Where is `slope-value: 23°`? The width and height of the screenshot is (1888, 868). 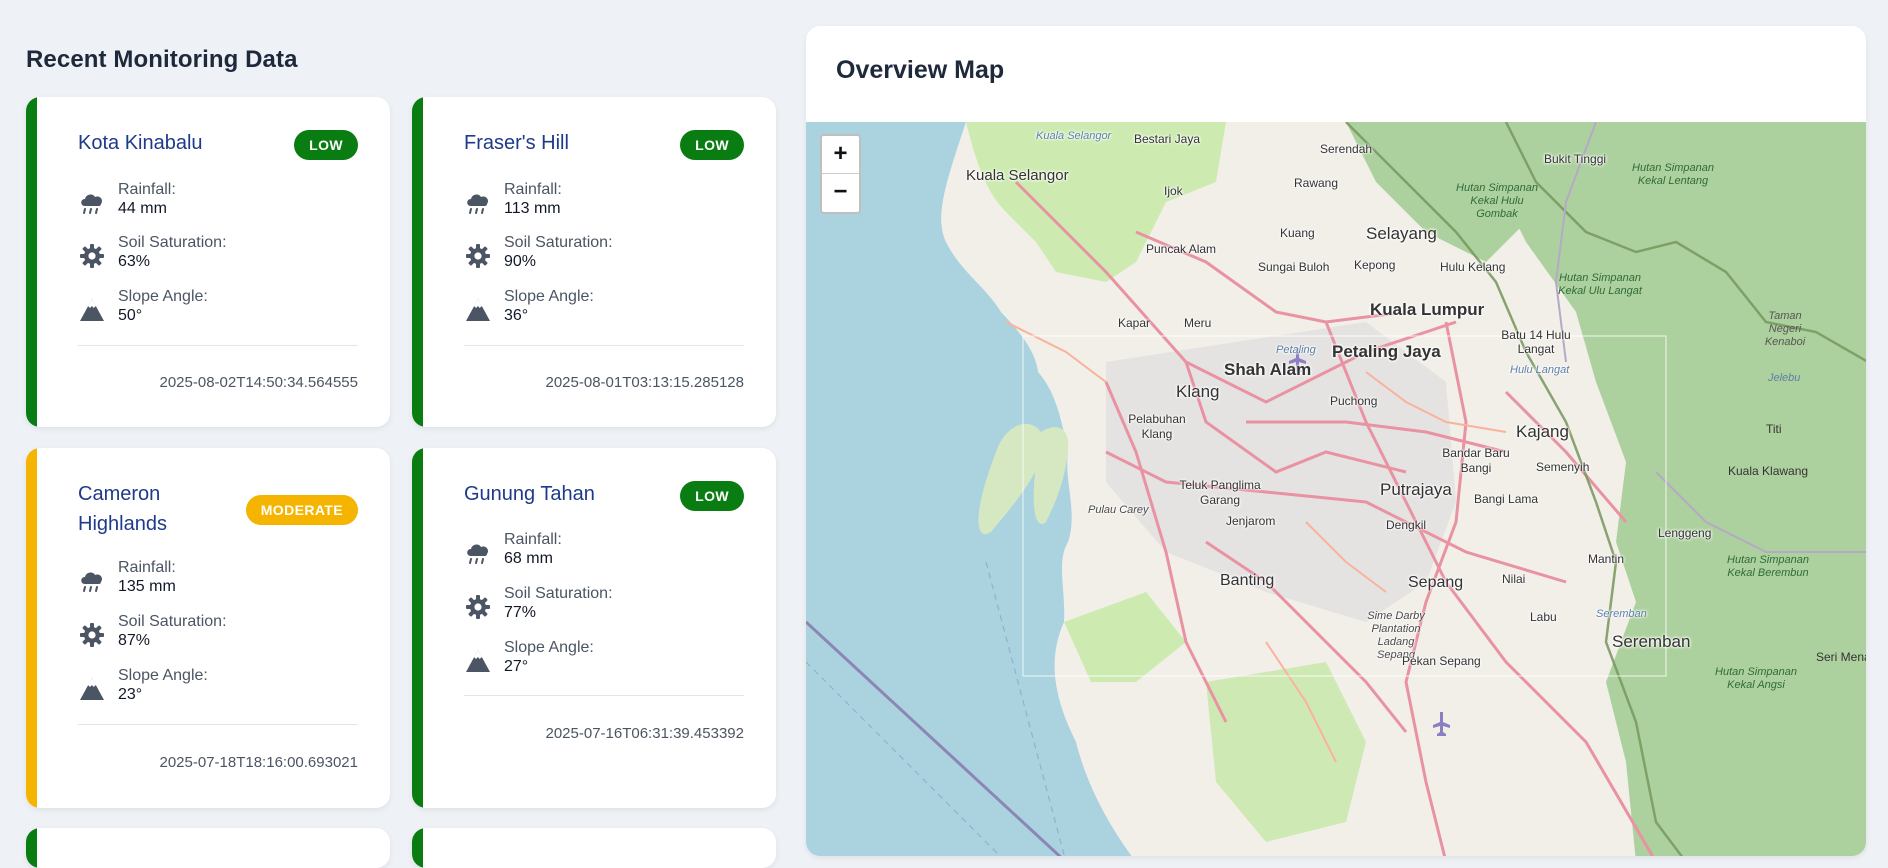 slope-value: 23° is located at coordinates (130, 694).